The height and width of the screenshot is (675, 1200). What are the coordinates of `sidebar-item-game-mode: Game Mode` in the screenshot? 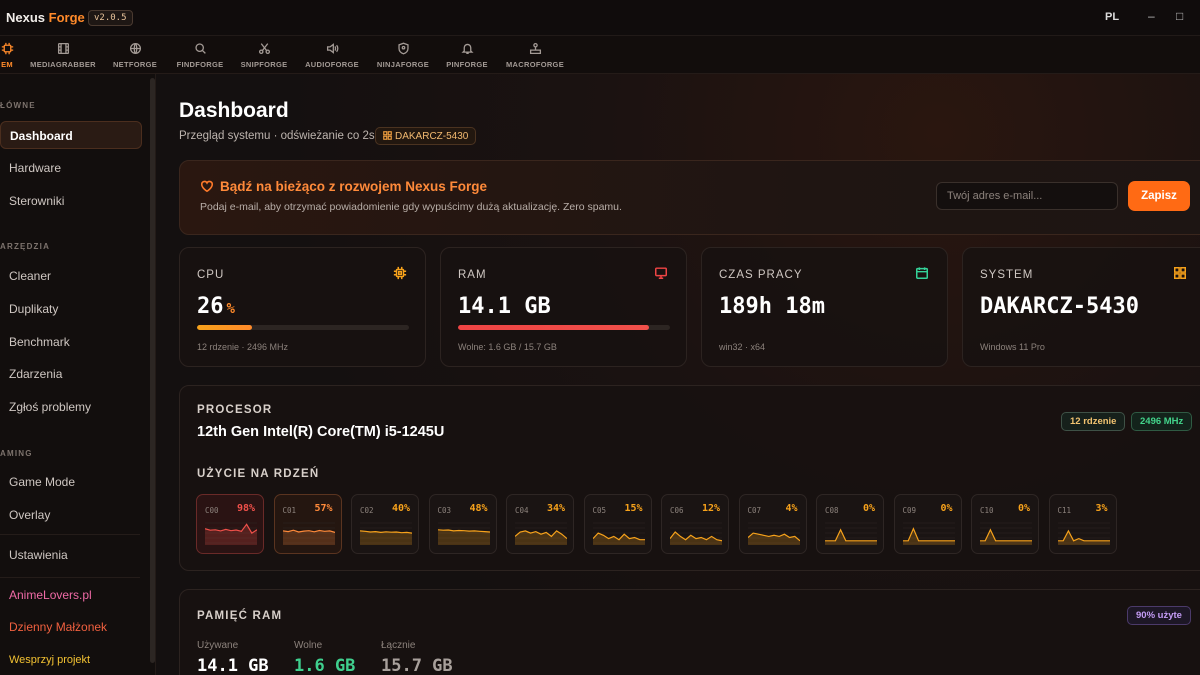 It's located at (42, 482).